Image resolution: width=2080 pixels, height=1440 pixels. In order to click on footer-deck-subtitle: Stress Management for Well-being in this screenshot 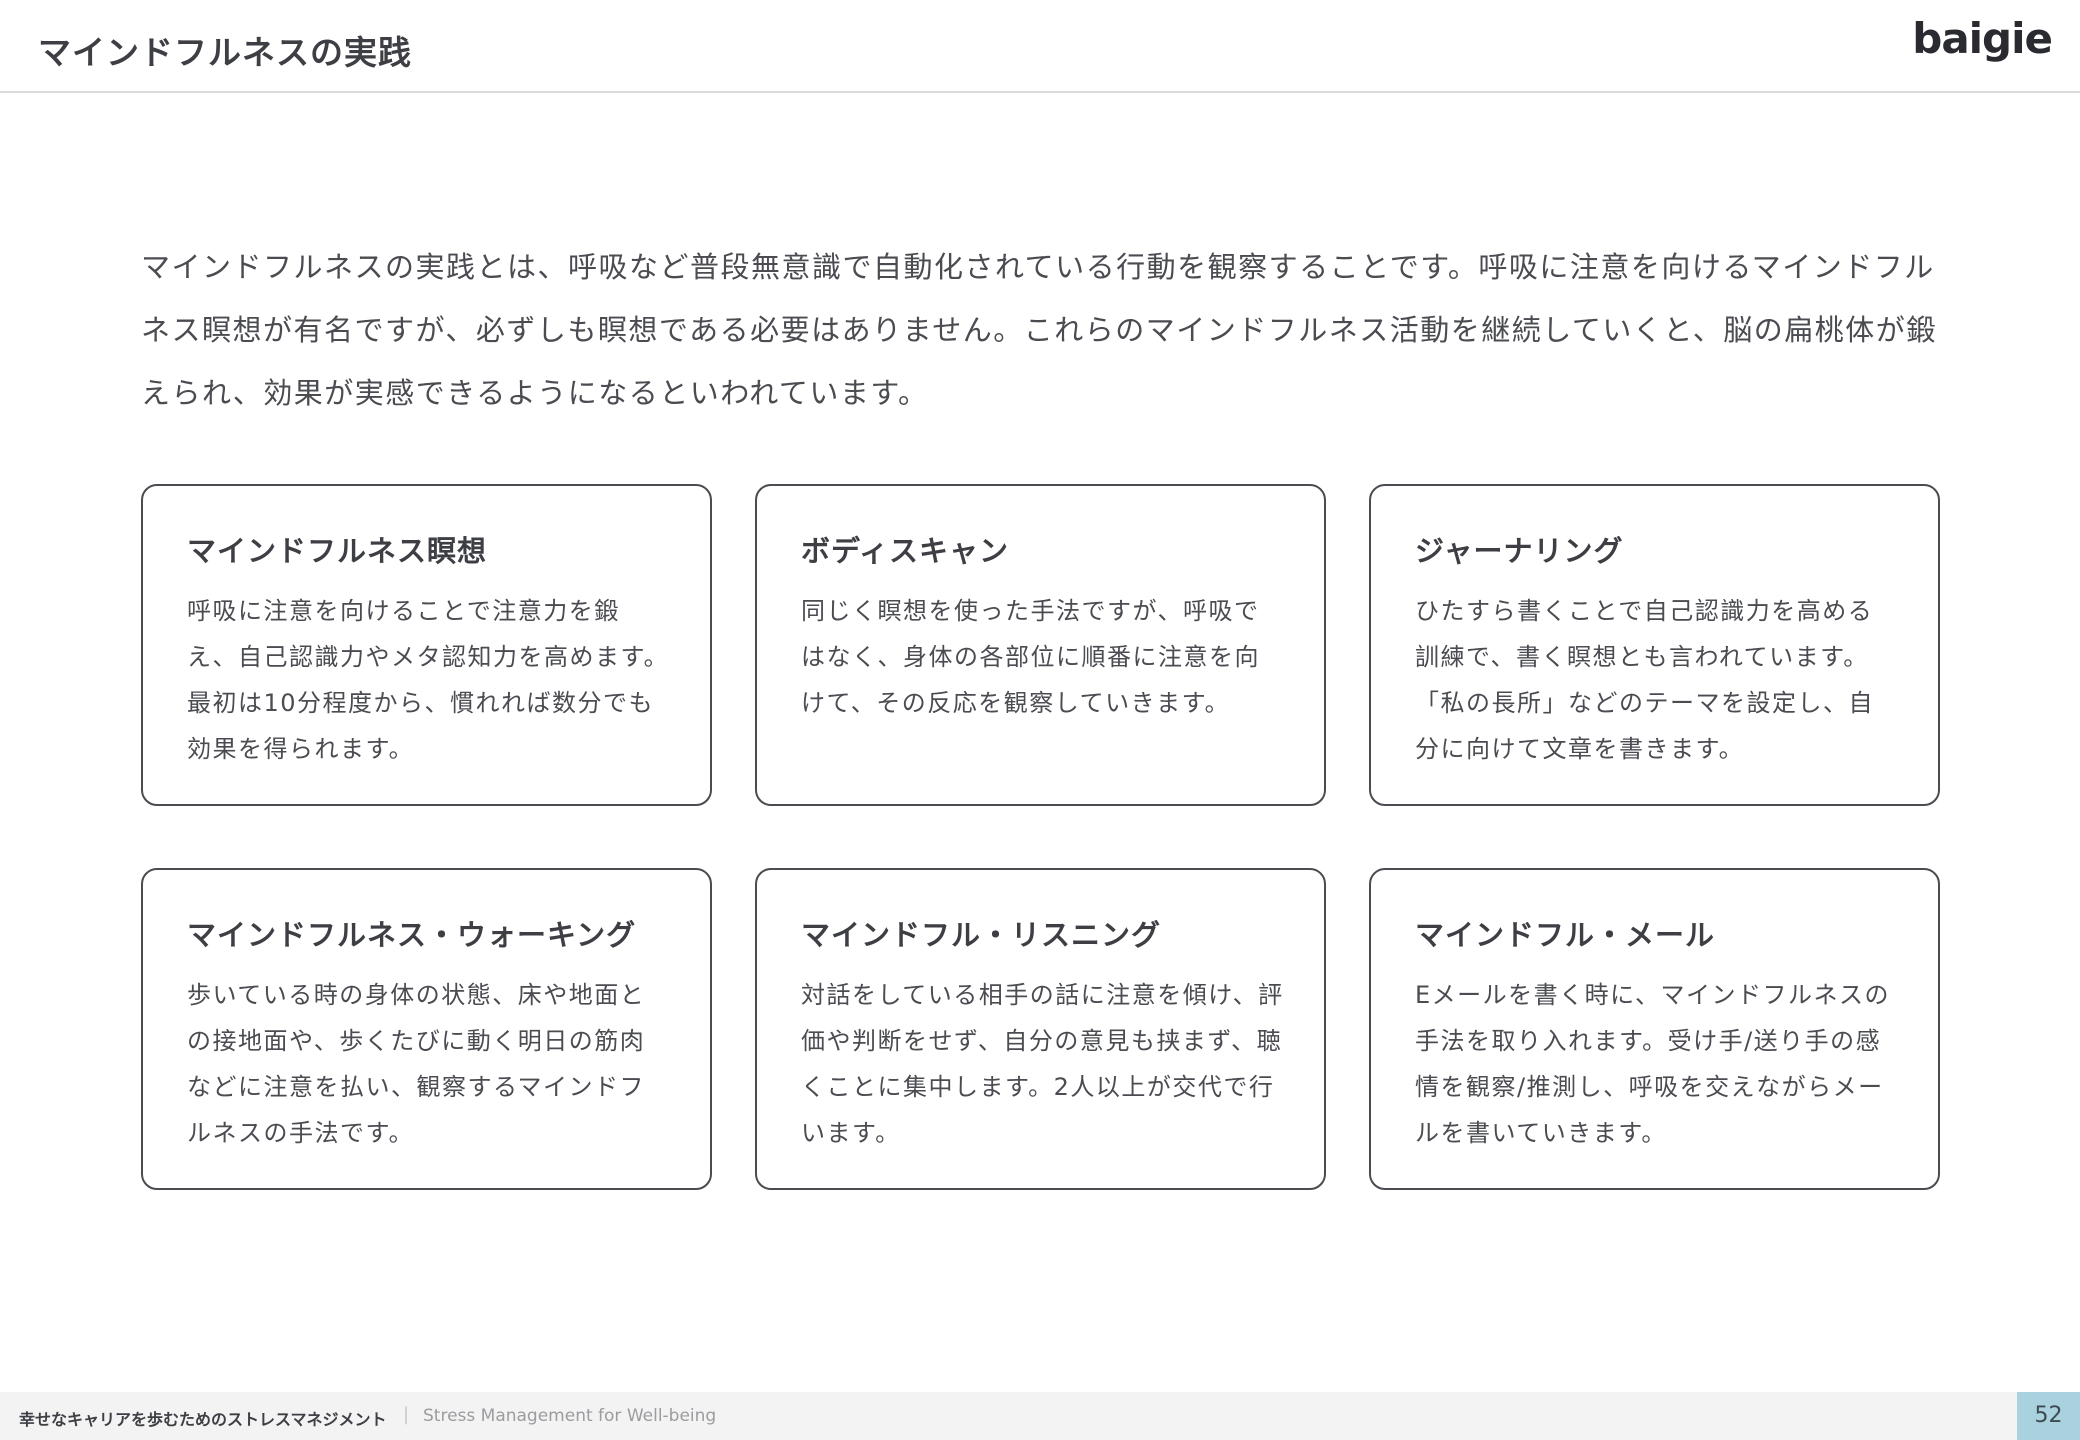, I will do `click(570, 1416)`.